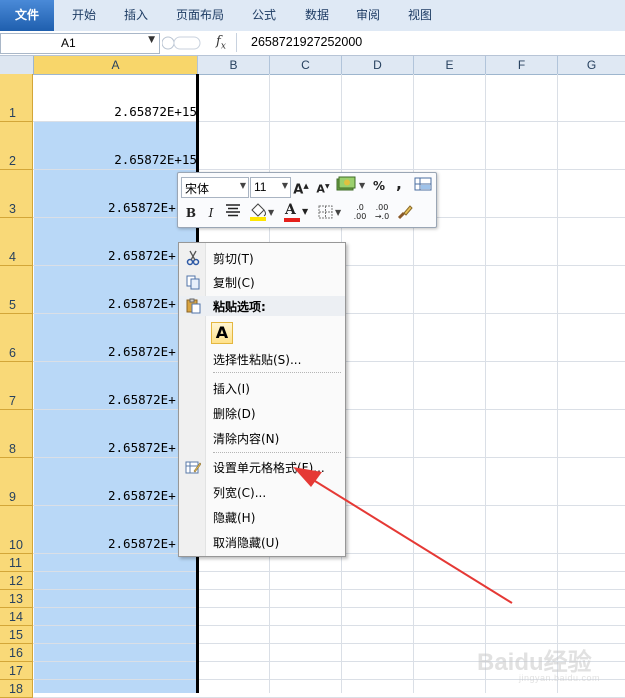 This screenshot has height=698, width=625. I want to click on row-header-8: 8, so click(16, 434).